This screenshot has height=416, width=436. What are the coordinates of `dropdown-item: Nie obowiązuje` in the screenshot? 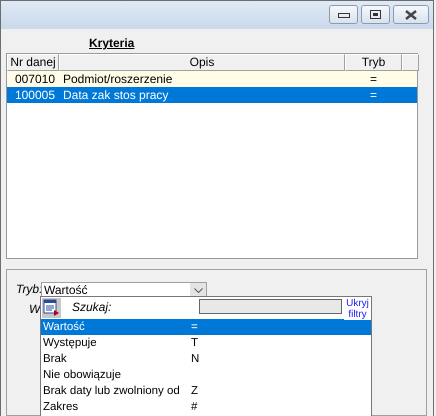 It's located at (206, 375).